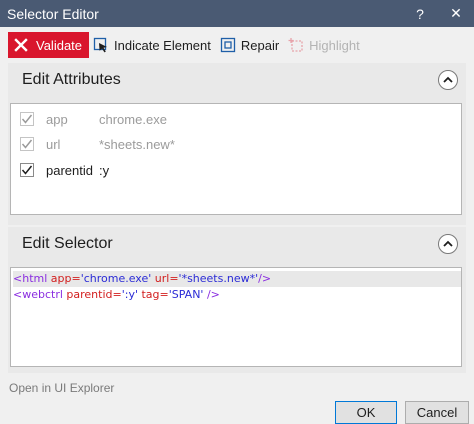  I want to click on attributes-title: Edit Attributes, so click(71, 79).